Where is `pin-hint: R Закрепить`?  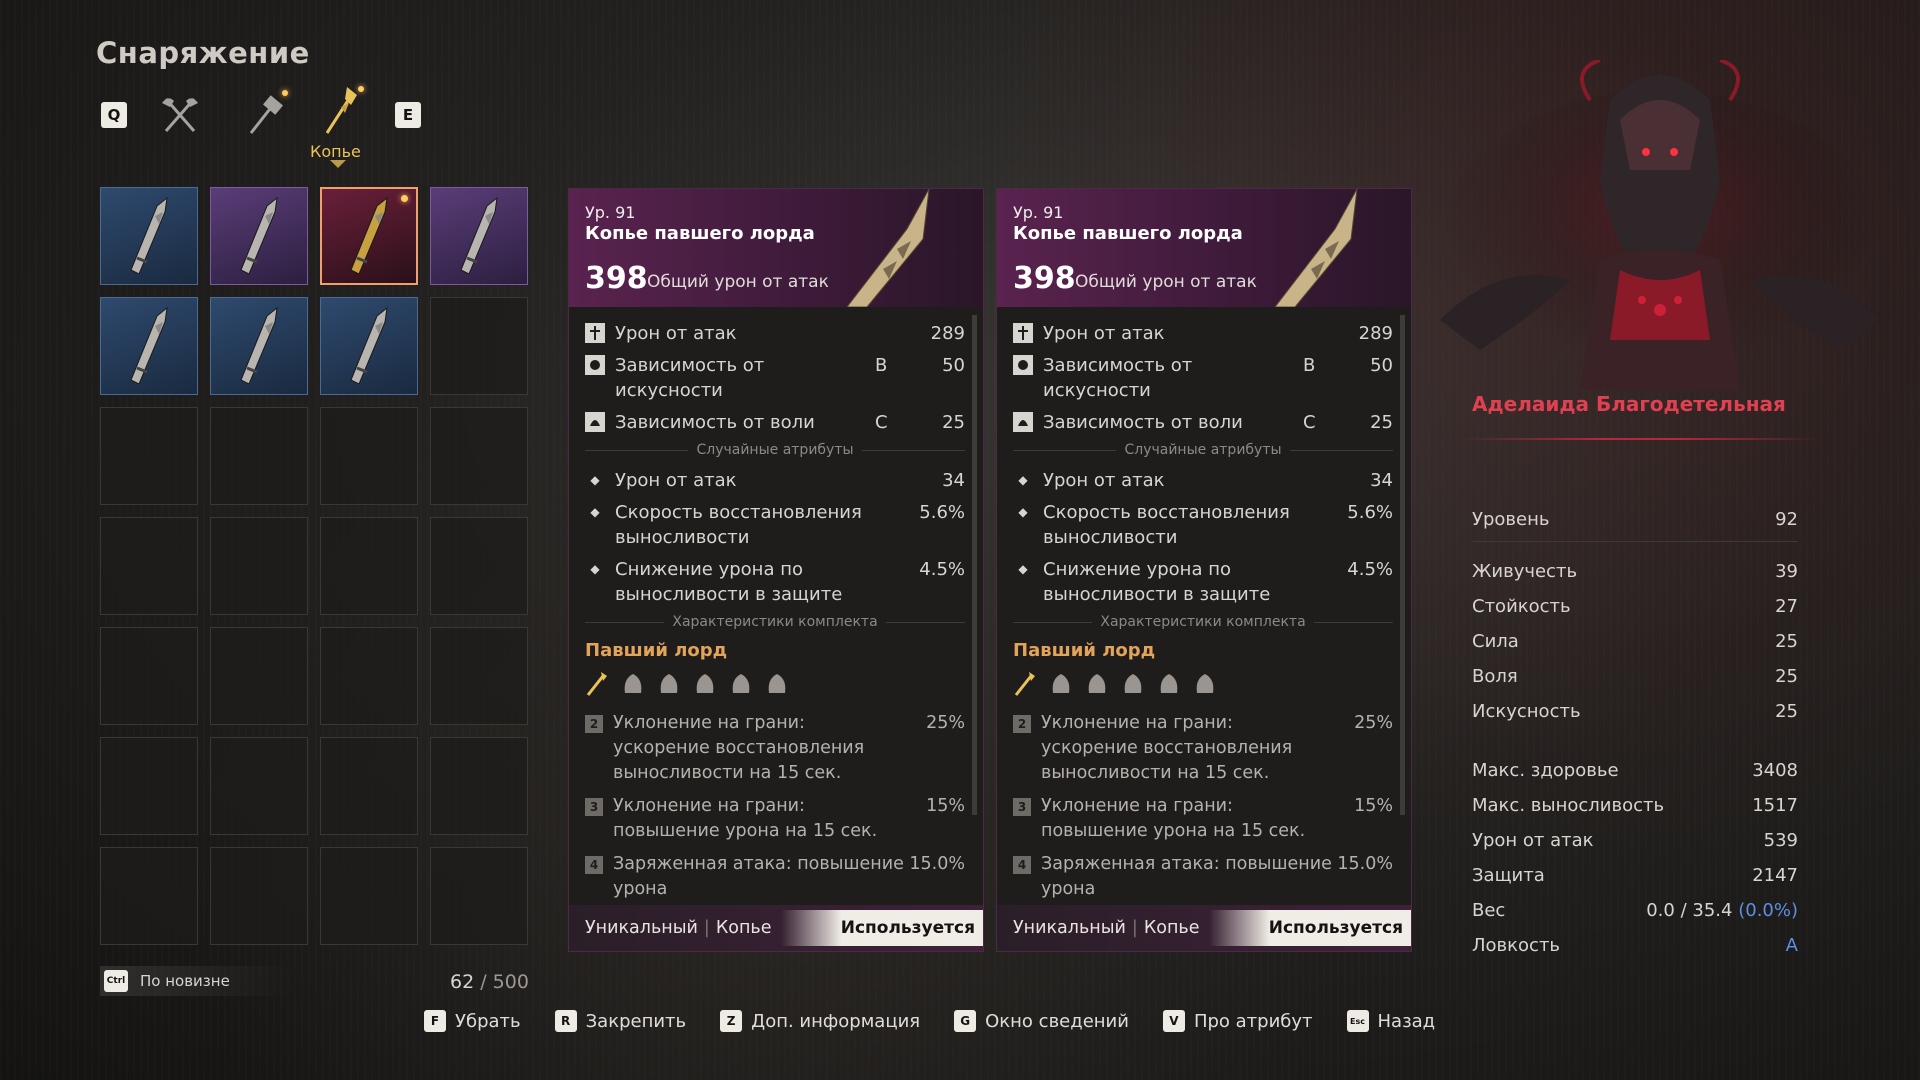
pin-hint: R Закрепить is located at coordinates (620, 1021).